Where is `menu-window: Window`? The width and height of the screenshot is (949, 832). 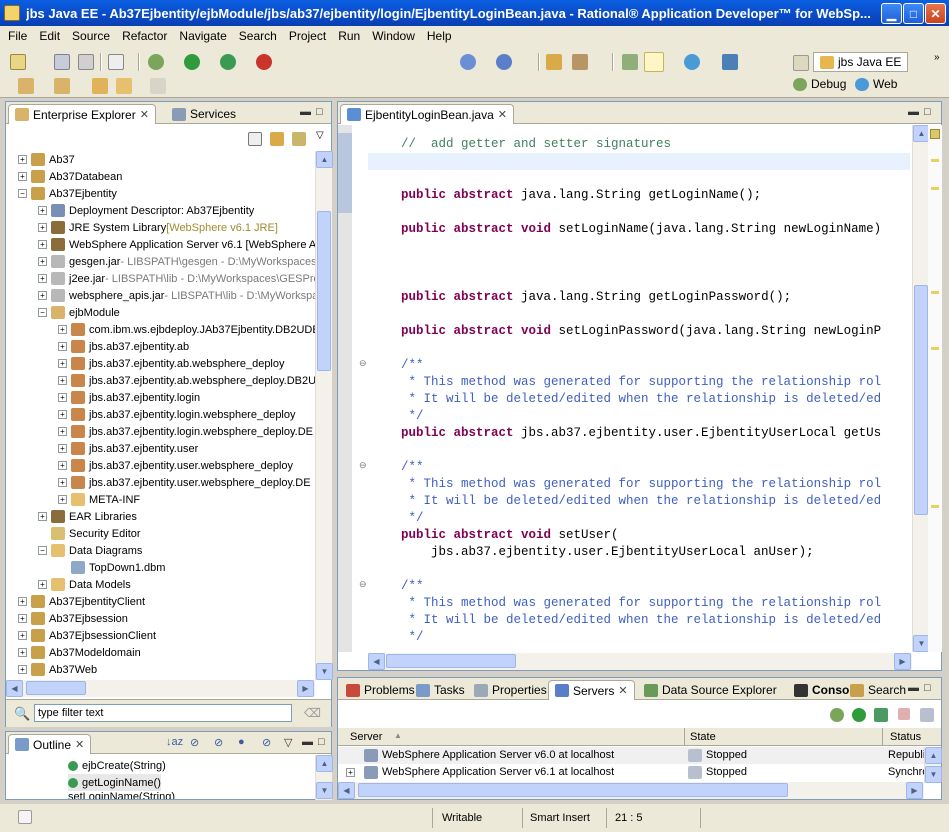
menu-window: Window is located at coordinates (393, 36).